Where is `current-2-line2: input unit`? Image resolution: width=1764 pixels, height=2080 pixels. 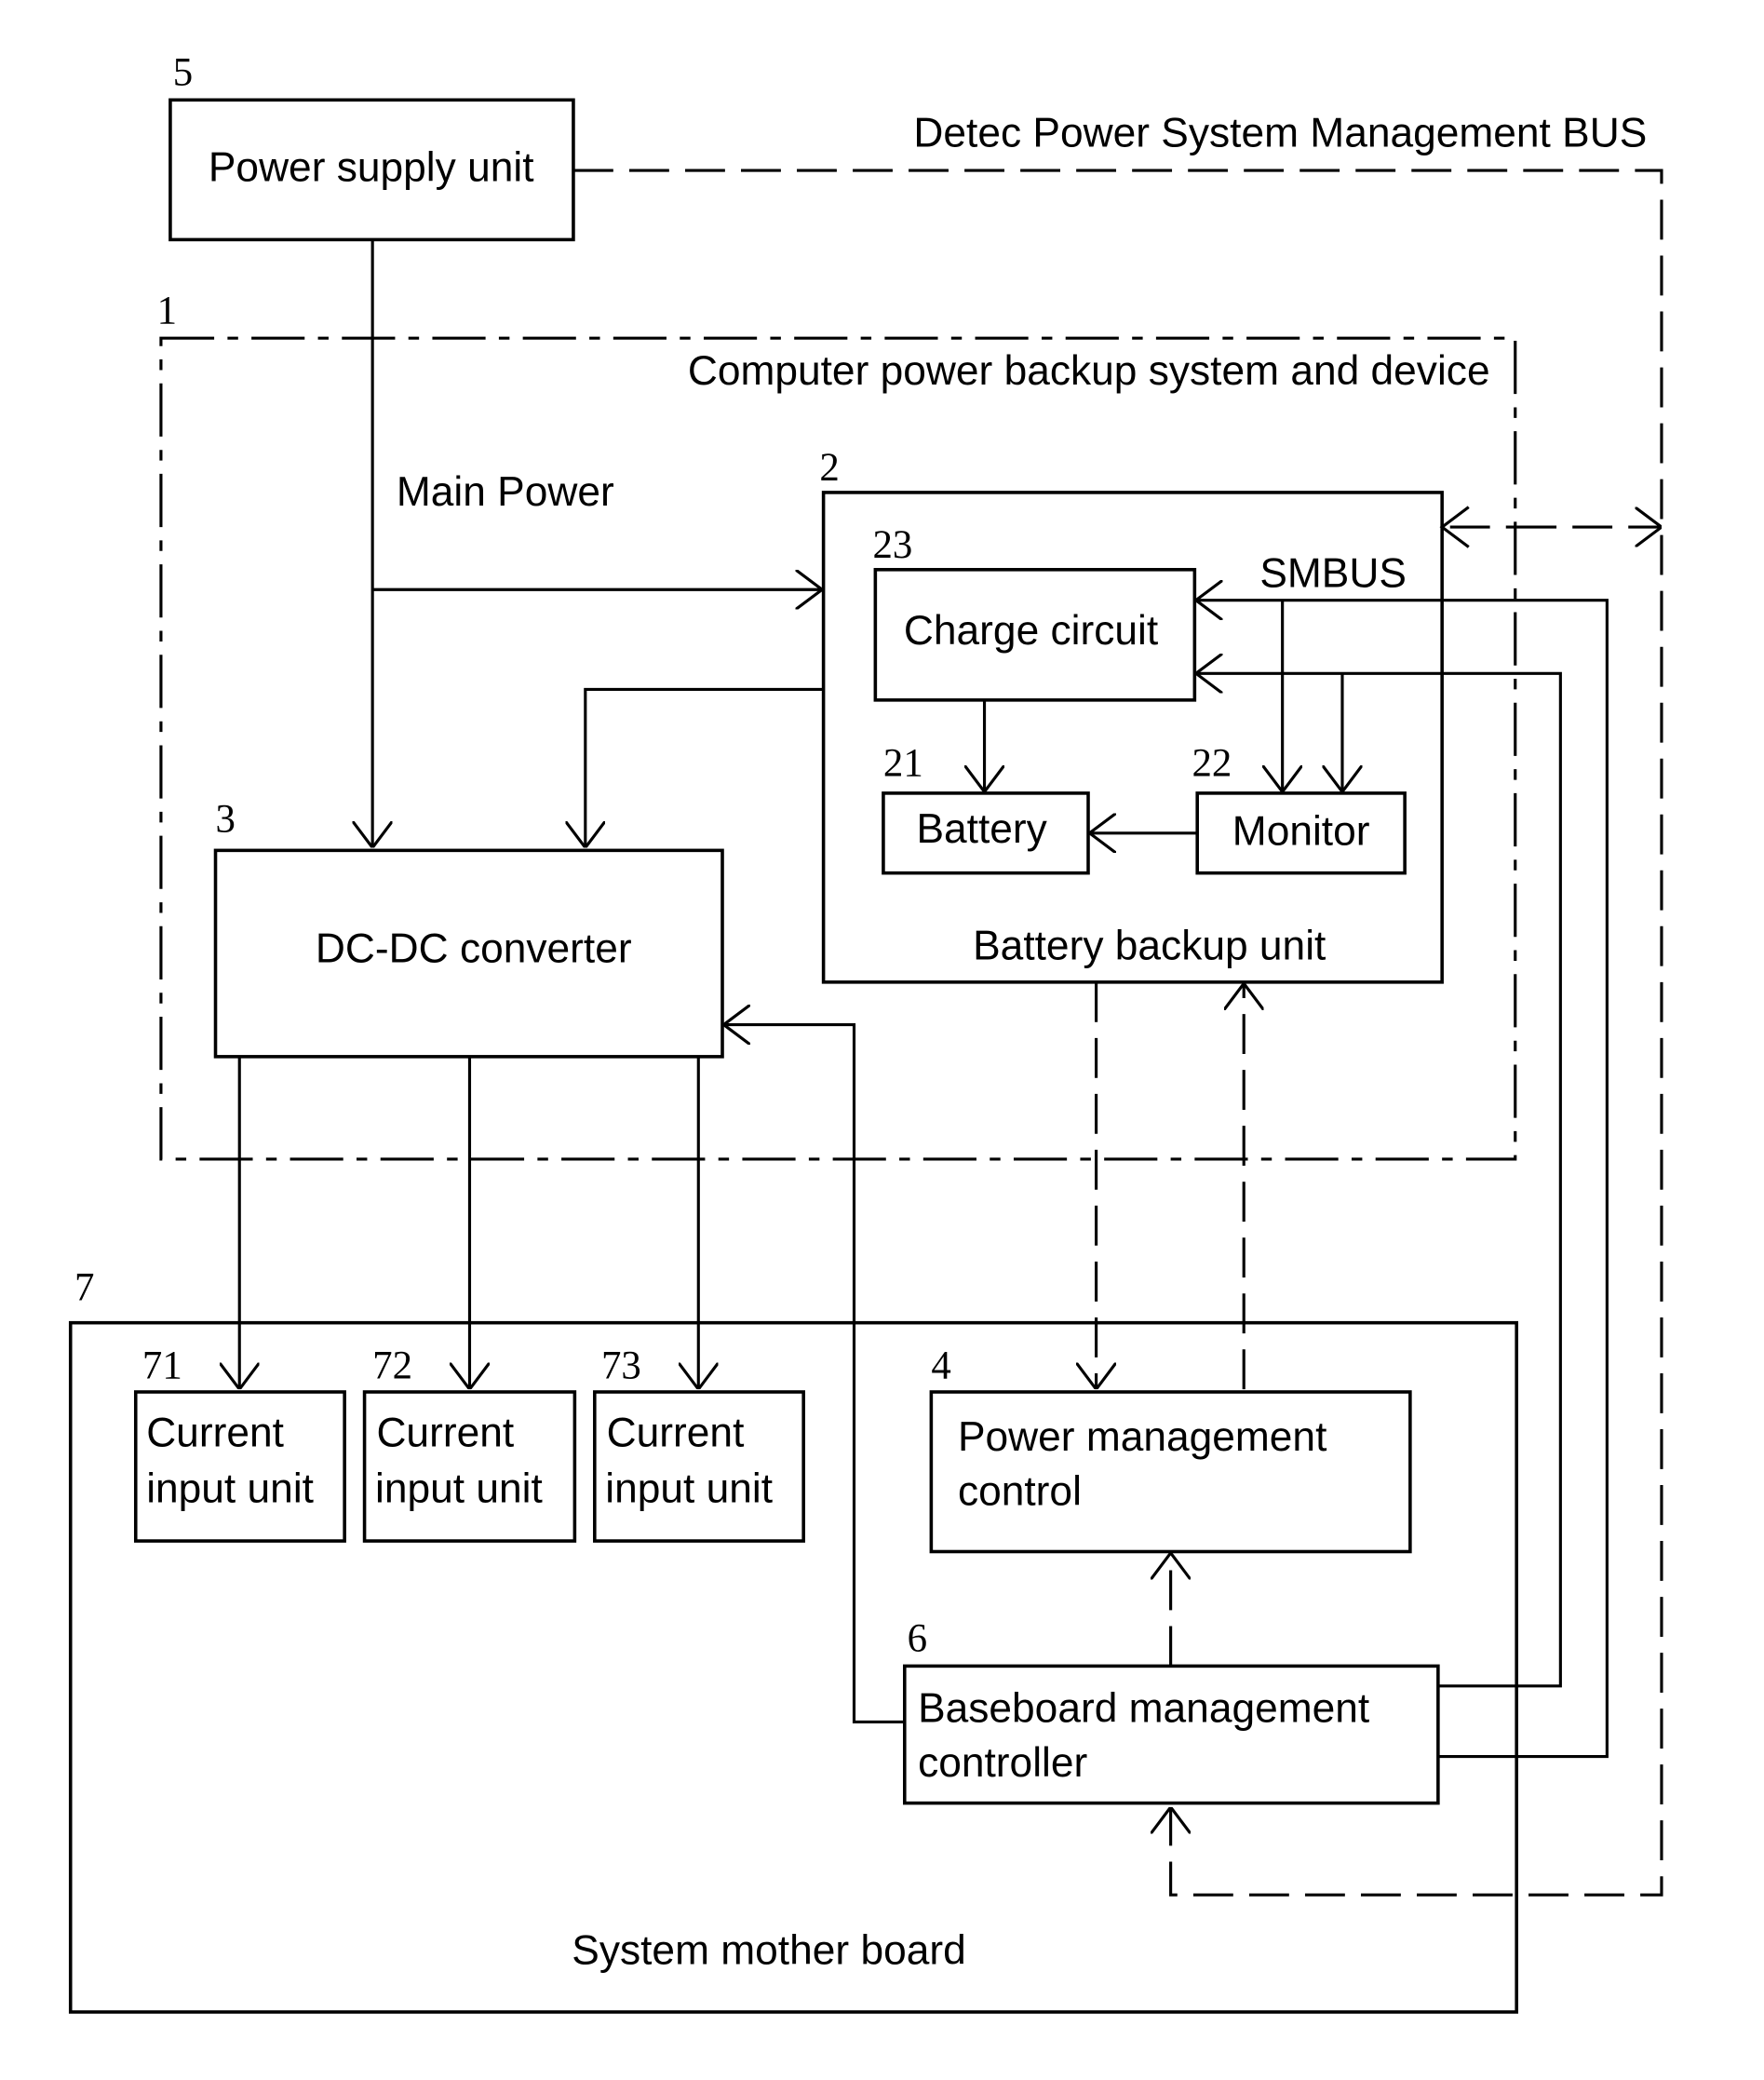 current-2-line2: input unit is located at coordinates (459, 1489).